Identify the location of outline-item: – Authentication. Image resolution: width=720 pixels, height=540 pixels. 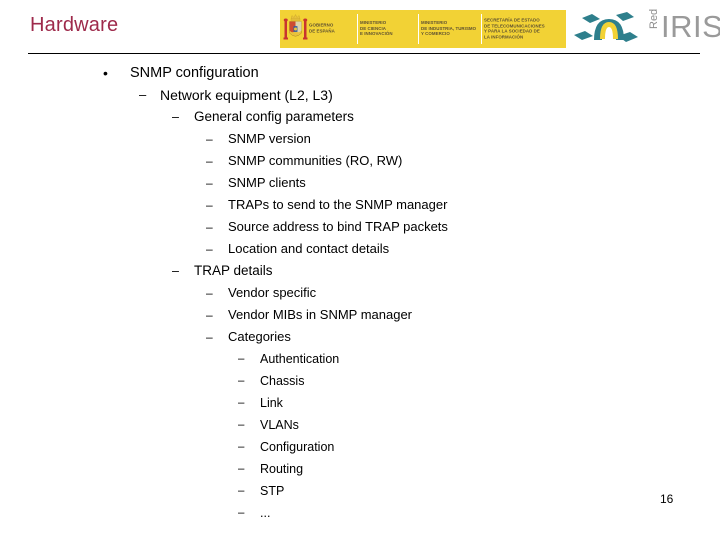
(360, 359).